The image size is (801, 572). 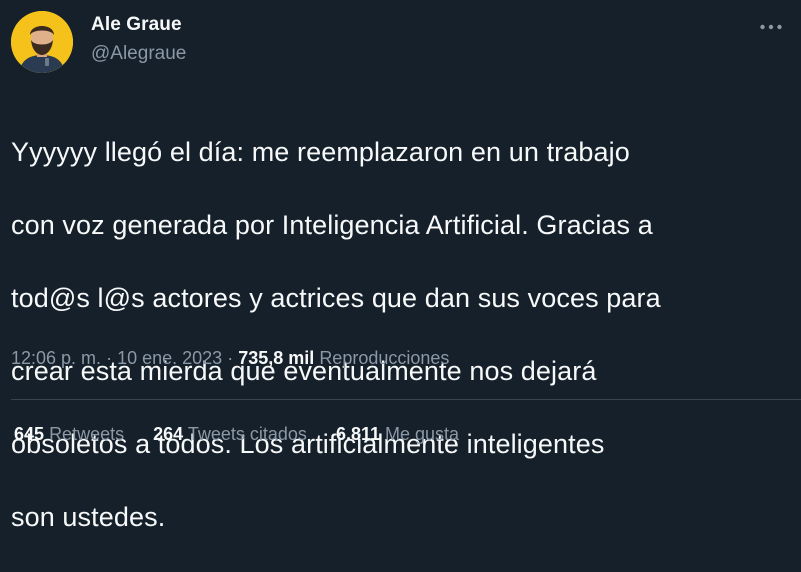 I want to click on tweet-time: 12:06 p. m., so click(x=56, y=358).